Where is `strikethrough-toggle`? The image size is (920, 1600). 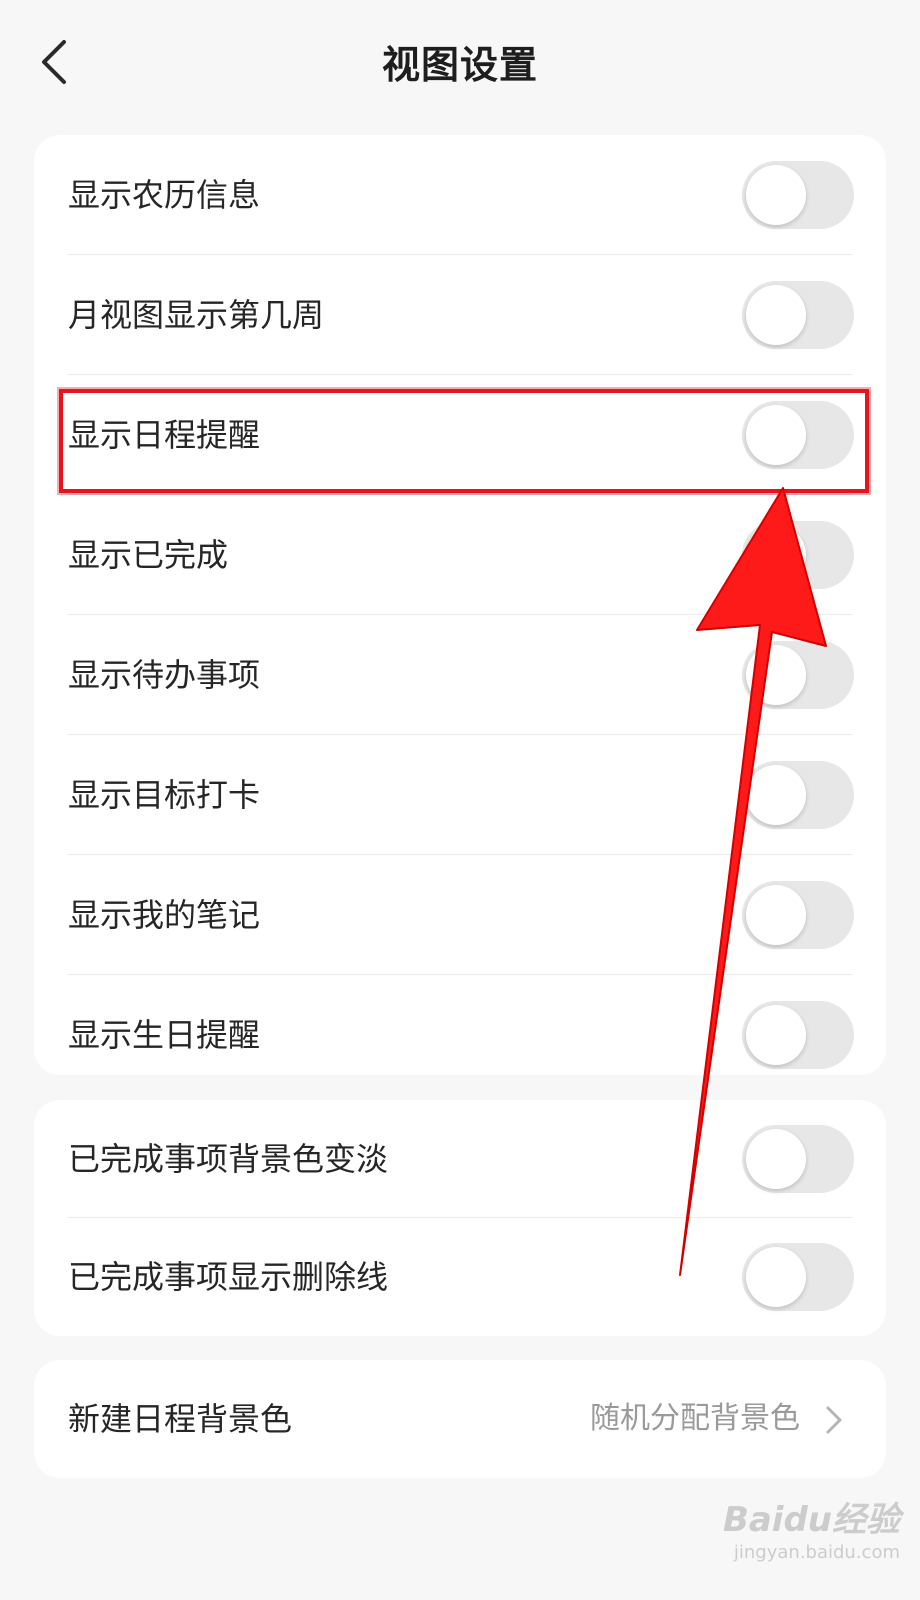 strikethrough-toggle is located at coordinates (798, 1277).